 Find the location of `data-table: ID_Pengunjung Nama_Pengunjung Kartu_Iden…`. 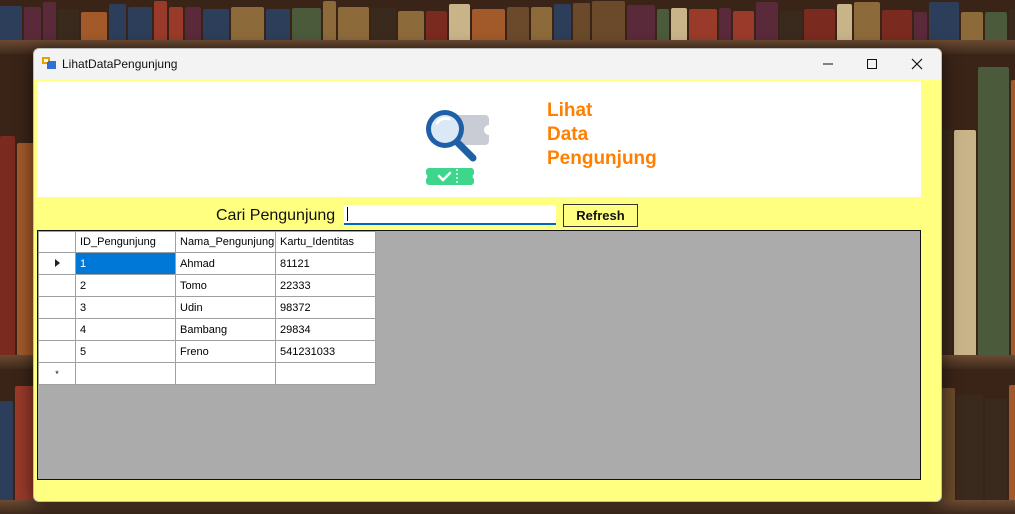

data-table: ID_Pengunjung Nama_Pengunjung Kartu_Iden… is located at coordinates (207, 308).